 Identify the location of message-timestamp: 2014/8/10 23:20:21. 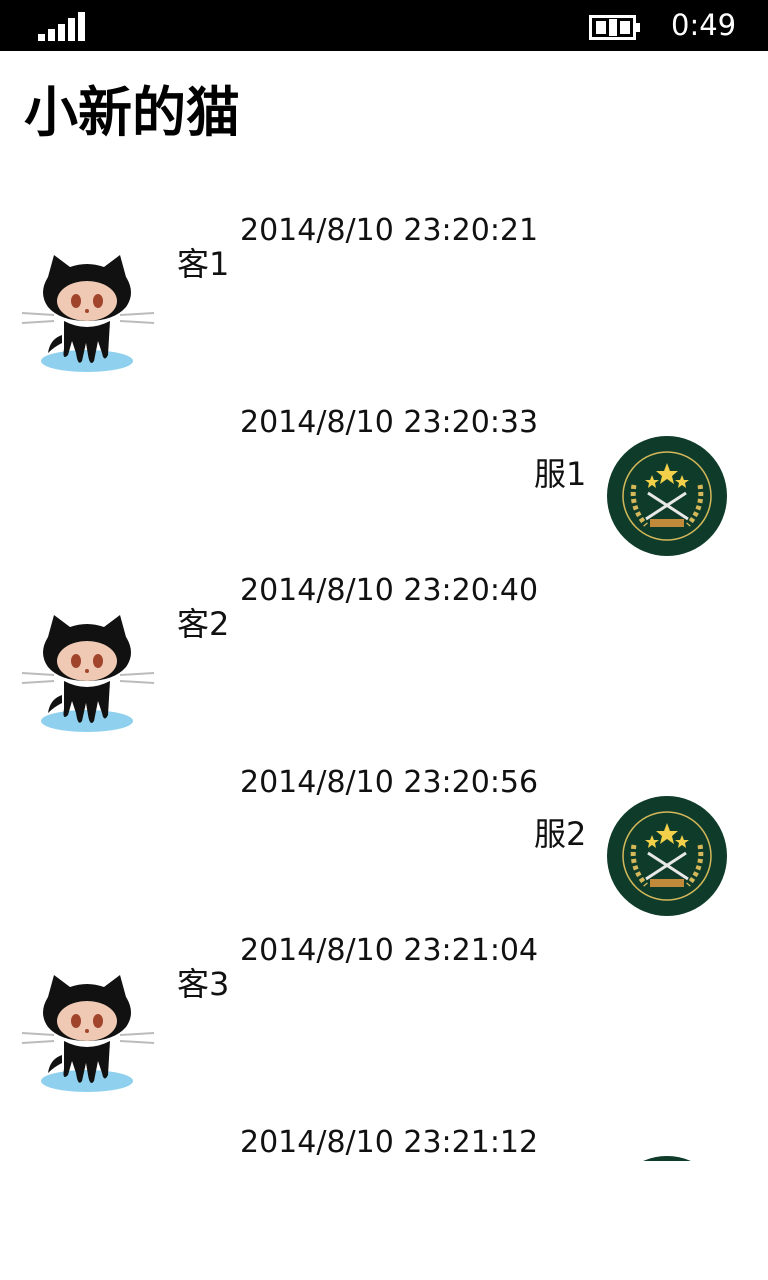
(389, 230).